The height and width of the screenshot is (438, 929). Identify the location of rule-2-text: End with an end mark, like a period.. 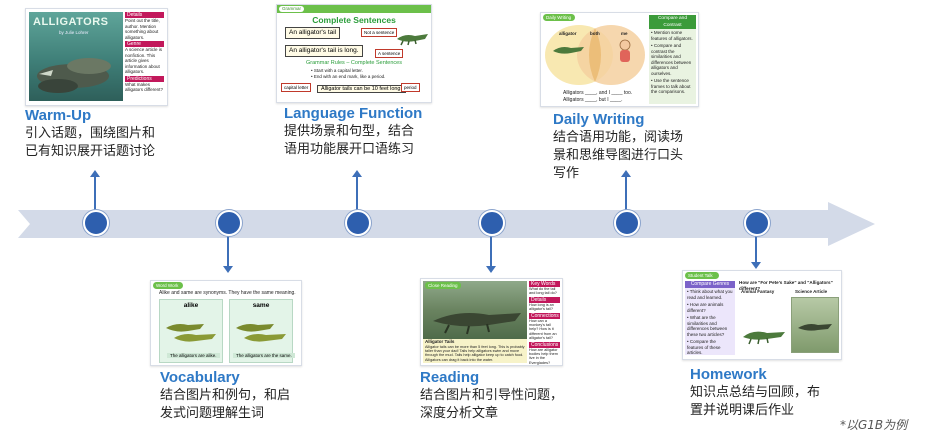
(349, 76).